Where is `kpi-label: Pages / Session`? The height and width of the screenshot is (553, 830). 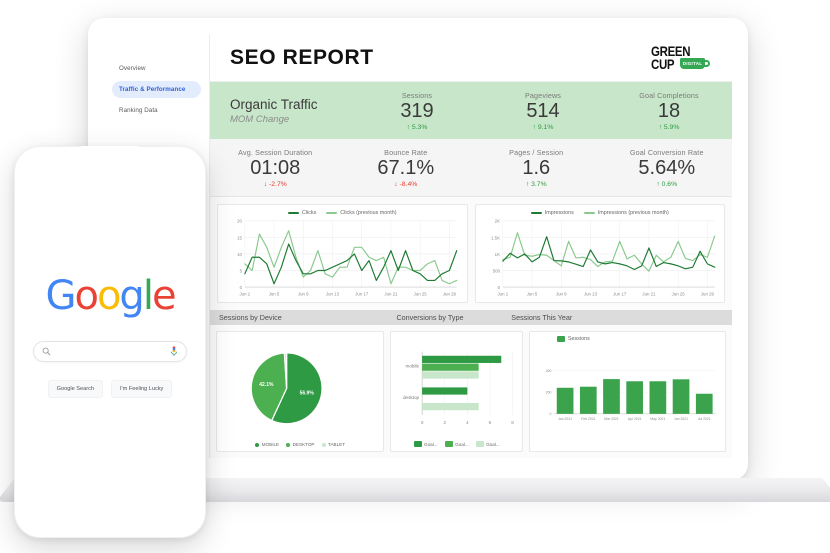 kpi-label: Pages / Session is located at coordinates (536, 152).